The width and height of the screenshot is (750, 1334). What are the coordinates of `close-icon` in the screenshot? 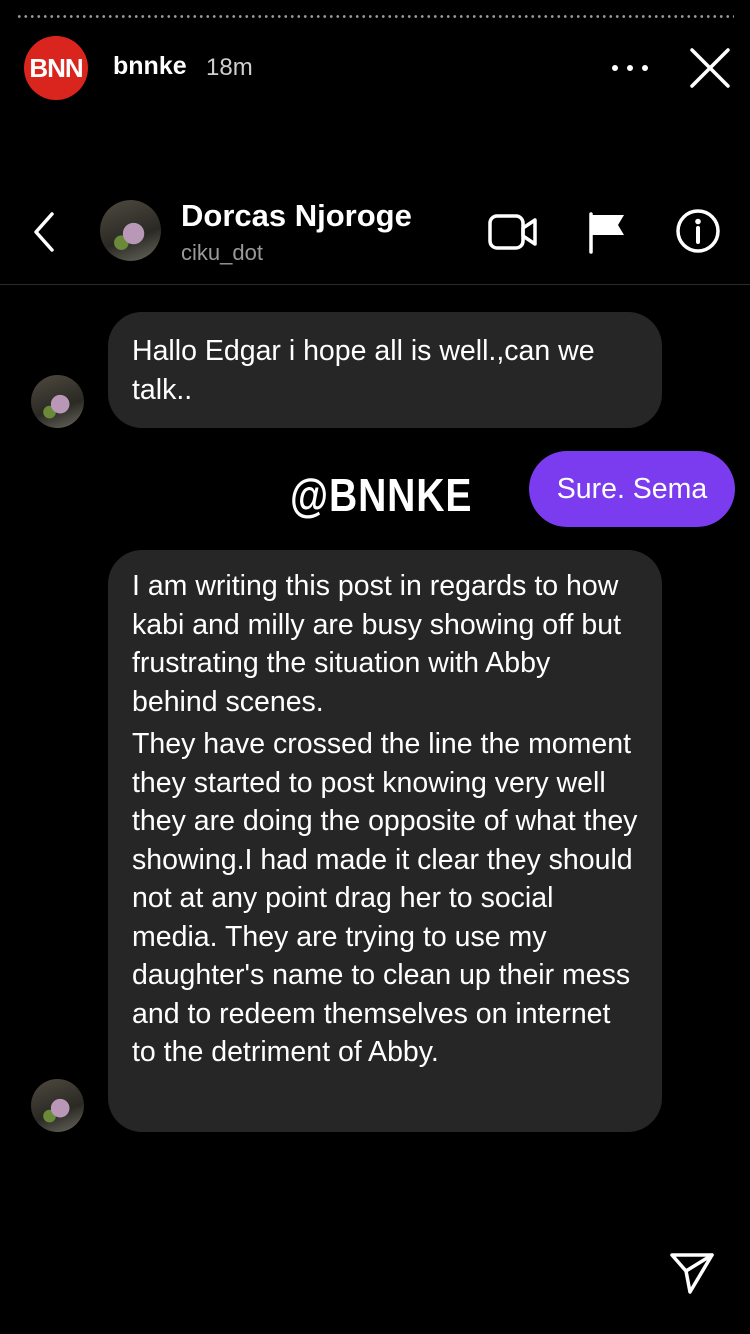 It's located at (710, 68).